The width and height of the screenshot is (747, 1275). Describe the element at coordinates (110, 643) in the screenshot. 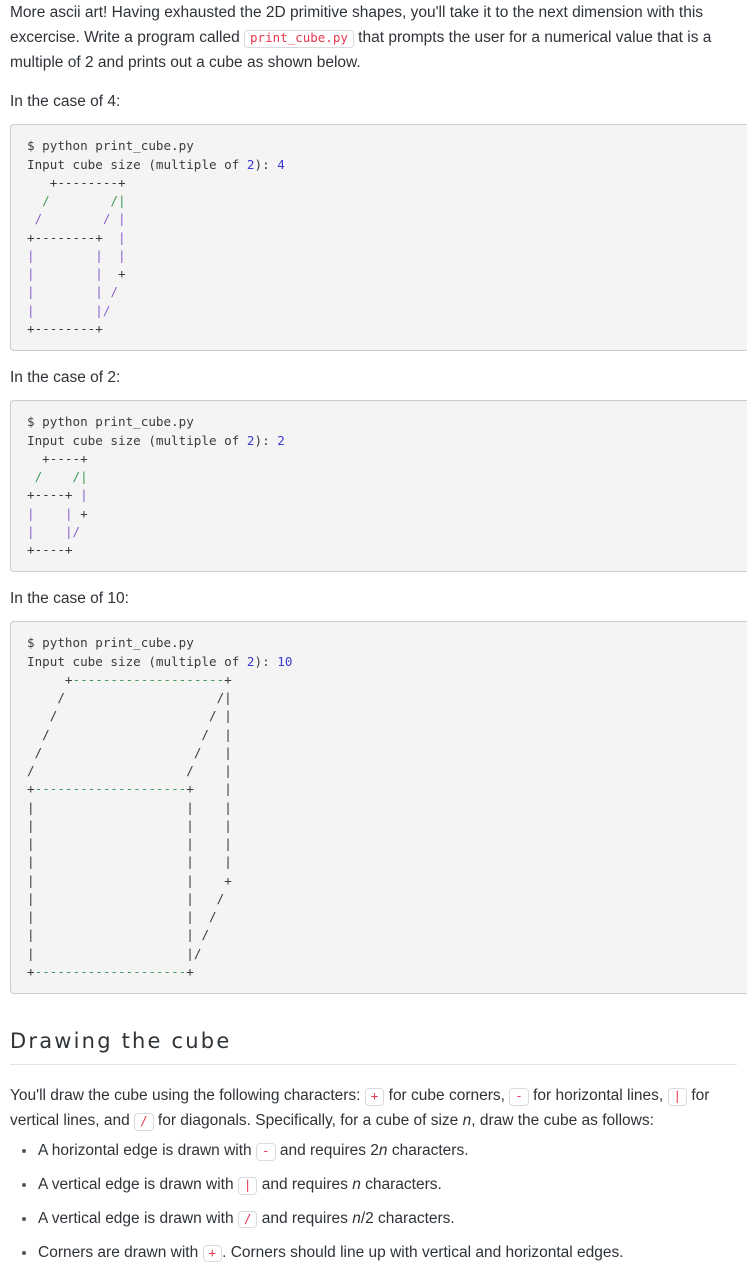

I see `terminal-command-10: $ python print_cube.py` at that location.